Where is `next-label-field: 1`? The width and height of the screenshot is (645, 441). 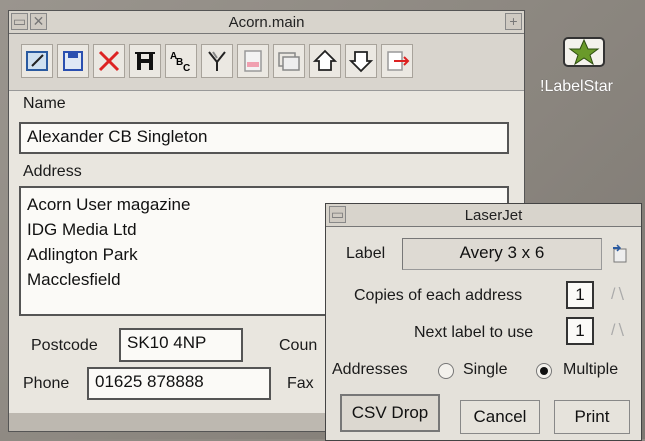
next-label-field: 1 is located at coordinates (580, 331).